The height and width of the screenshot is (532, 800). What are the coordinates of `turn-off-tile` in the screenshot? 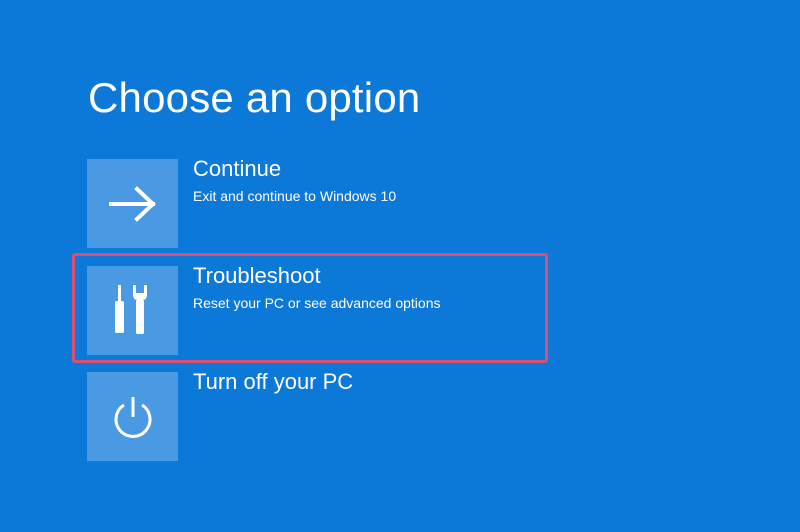 It's located at (132, 416).